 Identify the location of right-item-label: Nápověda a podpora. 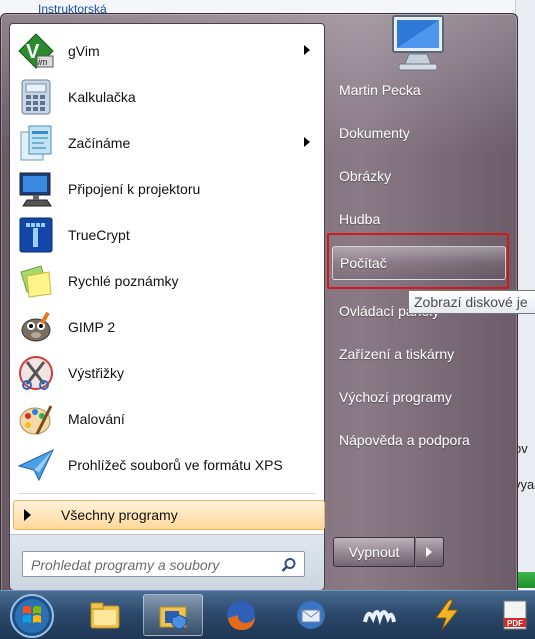
(404, 440).